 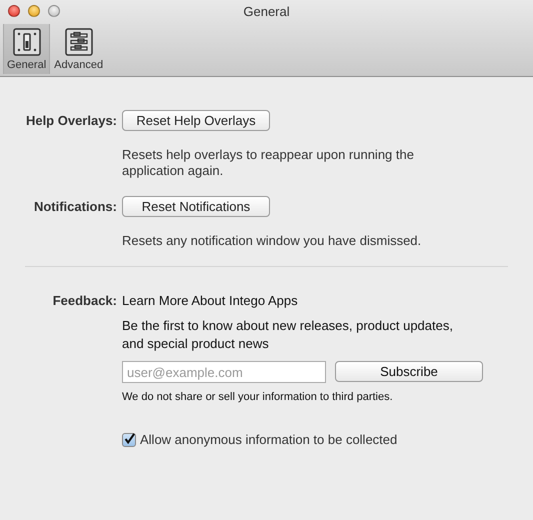 What do you see at coordinates (272, 241) in the screenshot?
I see `description-text: Resets any notification window you have dismissed.` at bounding box center [272, 241].